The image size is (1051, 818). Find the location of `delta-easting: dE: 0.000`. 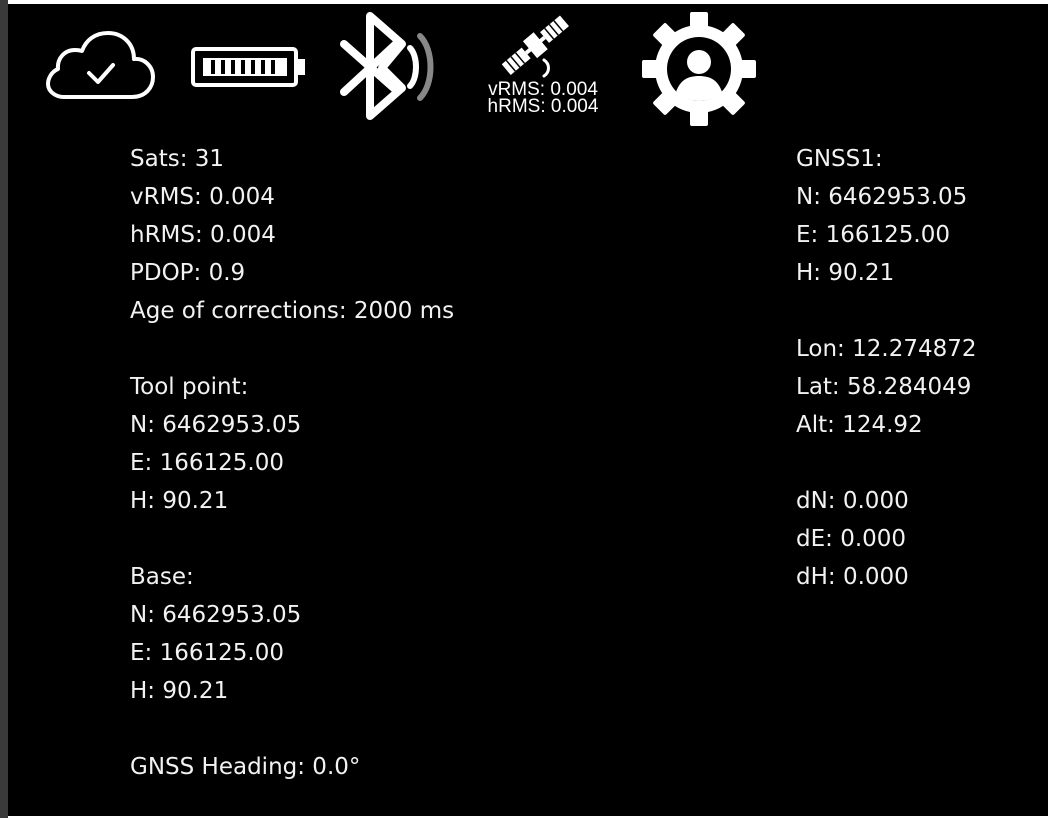

delta-easting: dE: 0.000 is located at coordinates (851, 539).